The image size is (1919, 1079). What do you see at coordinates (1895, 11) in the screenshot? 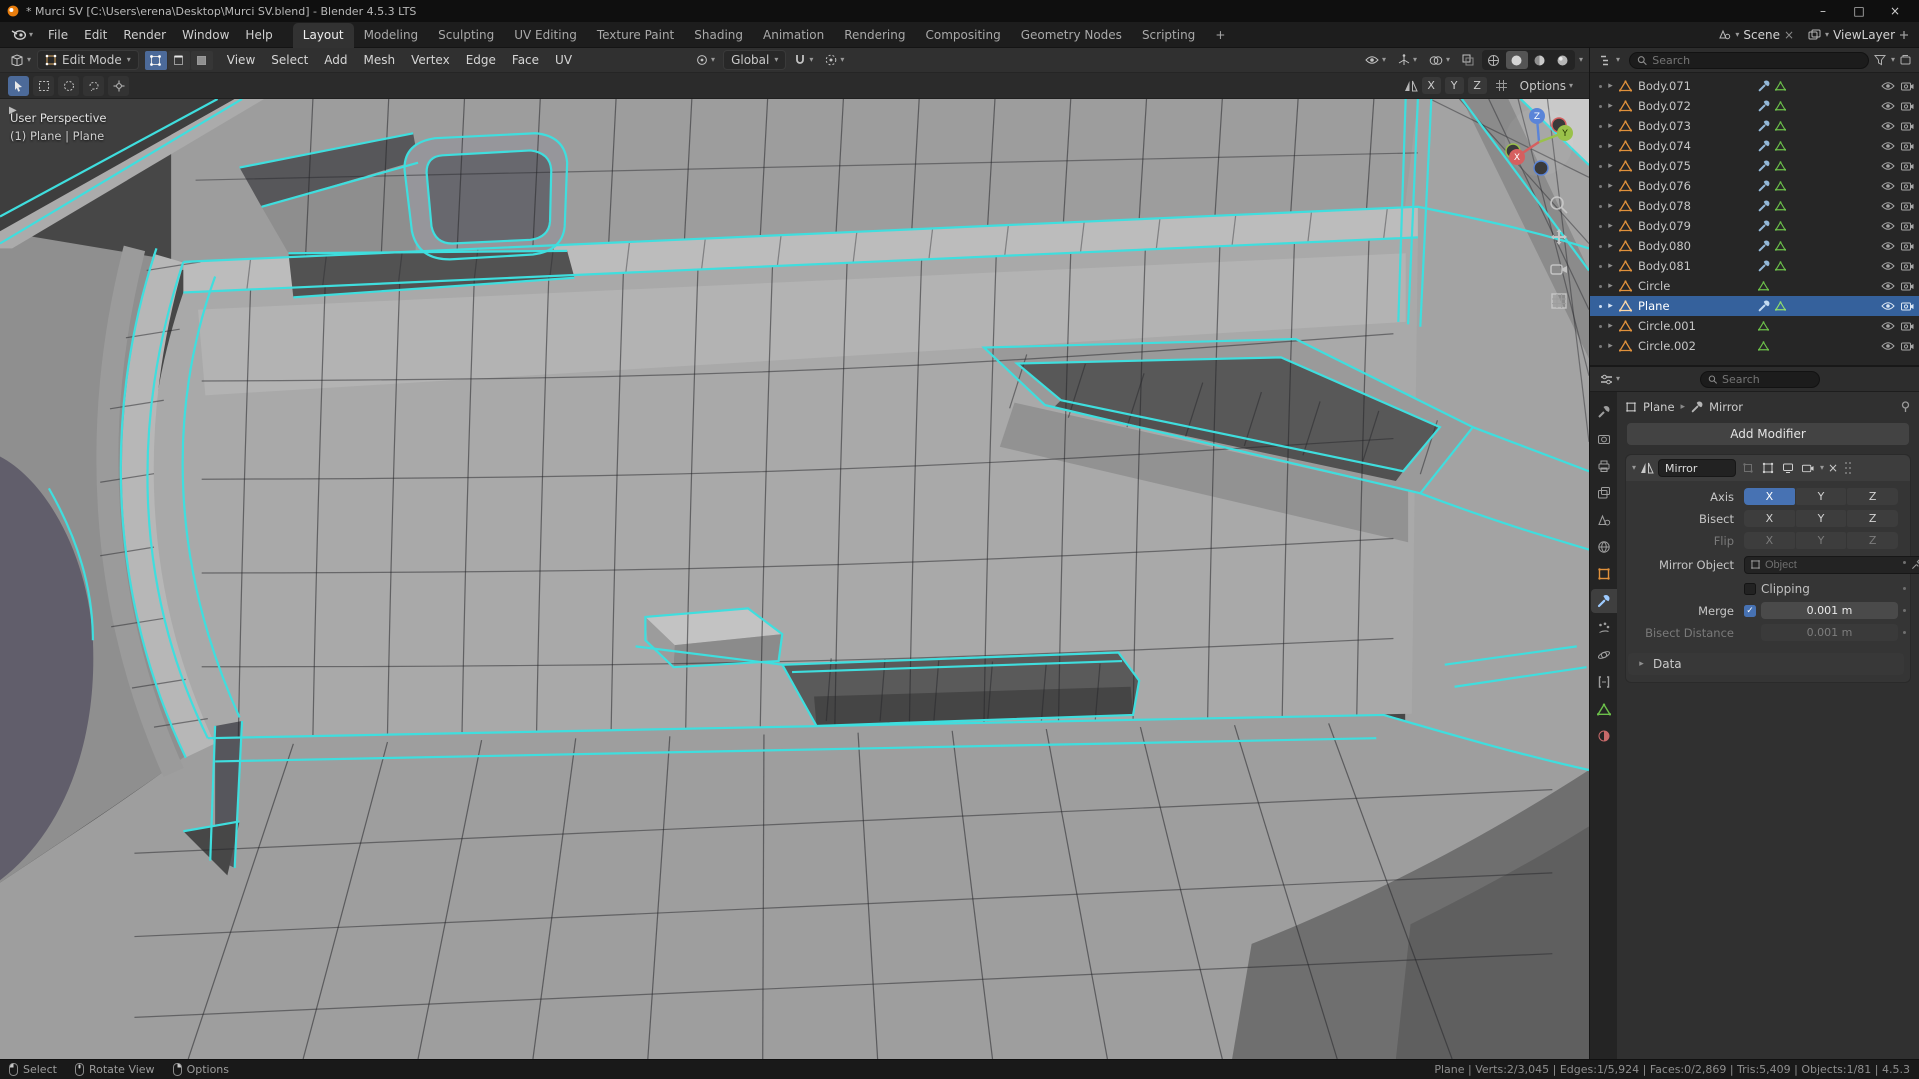
I see `close-button: ×` at bounding box center [1895, 11].